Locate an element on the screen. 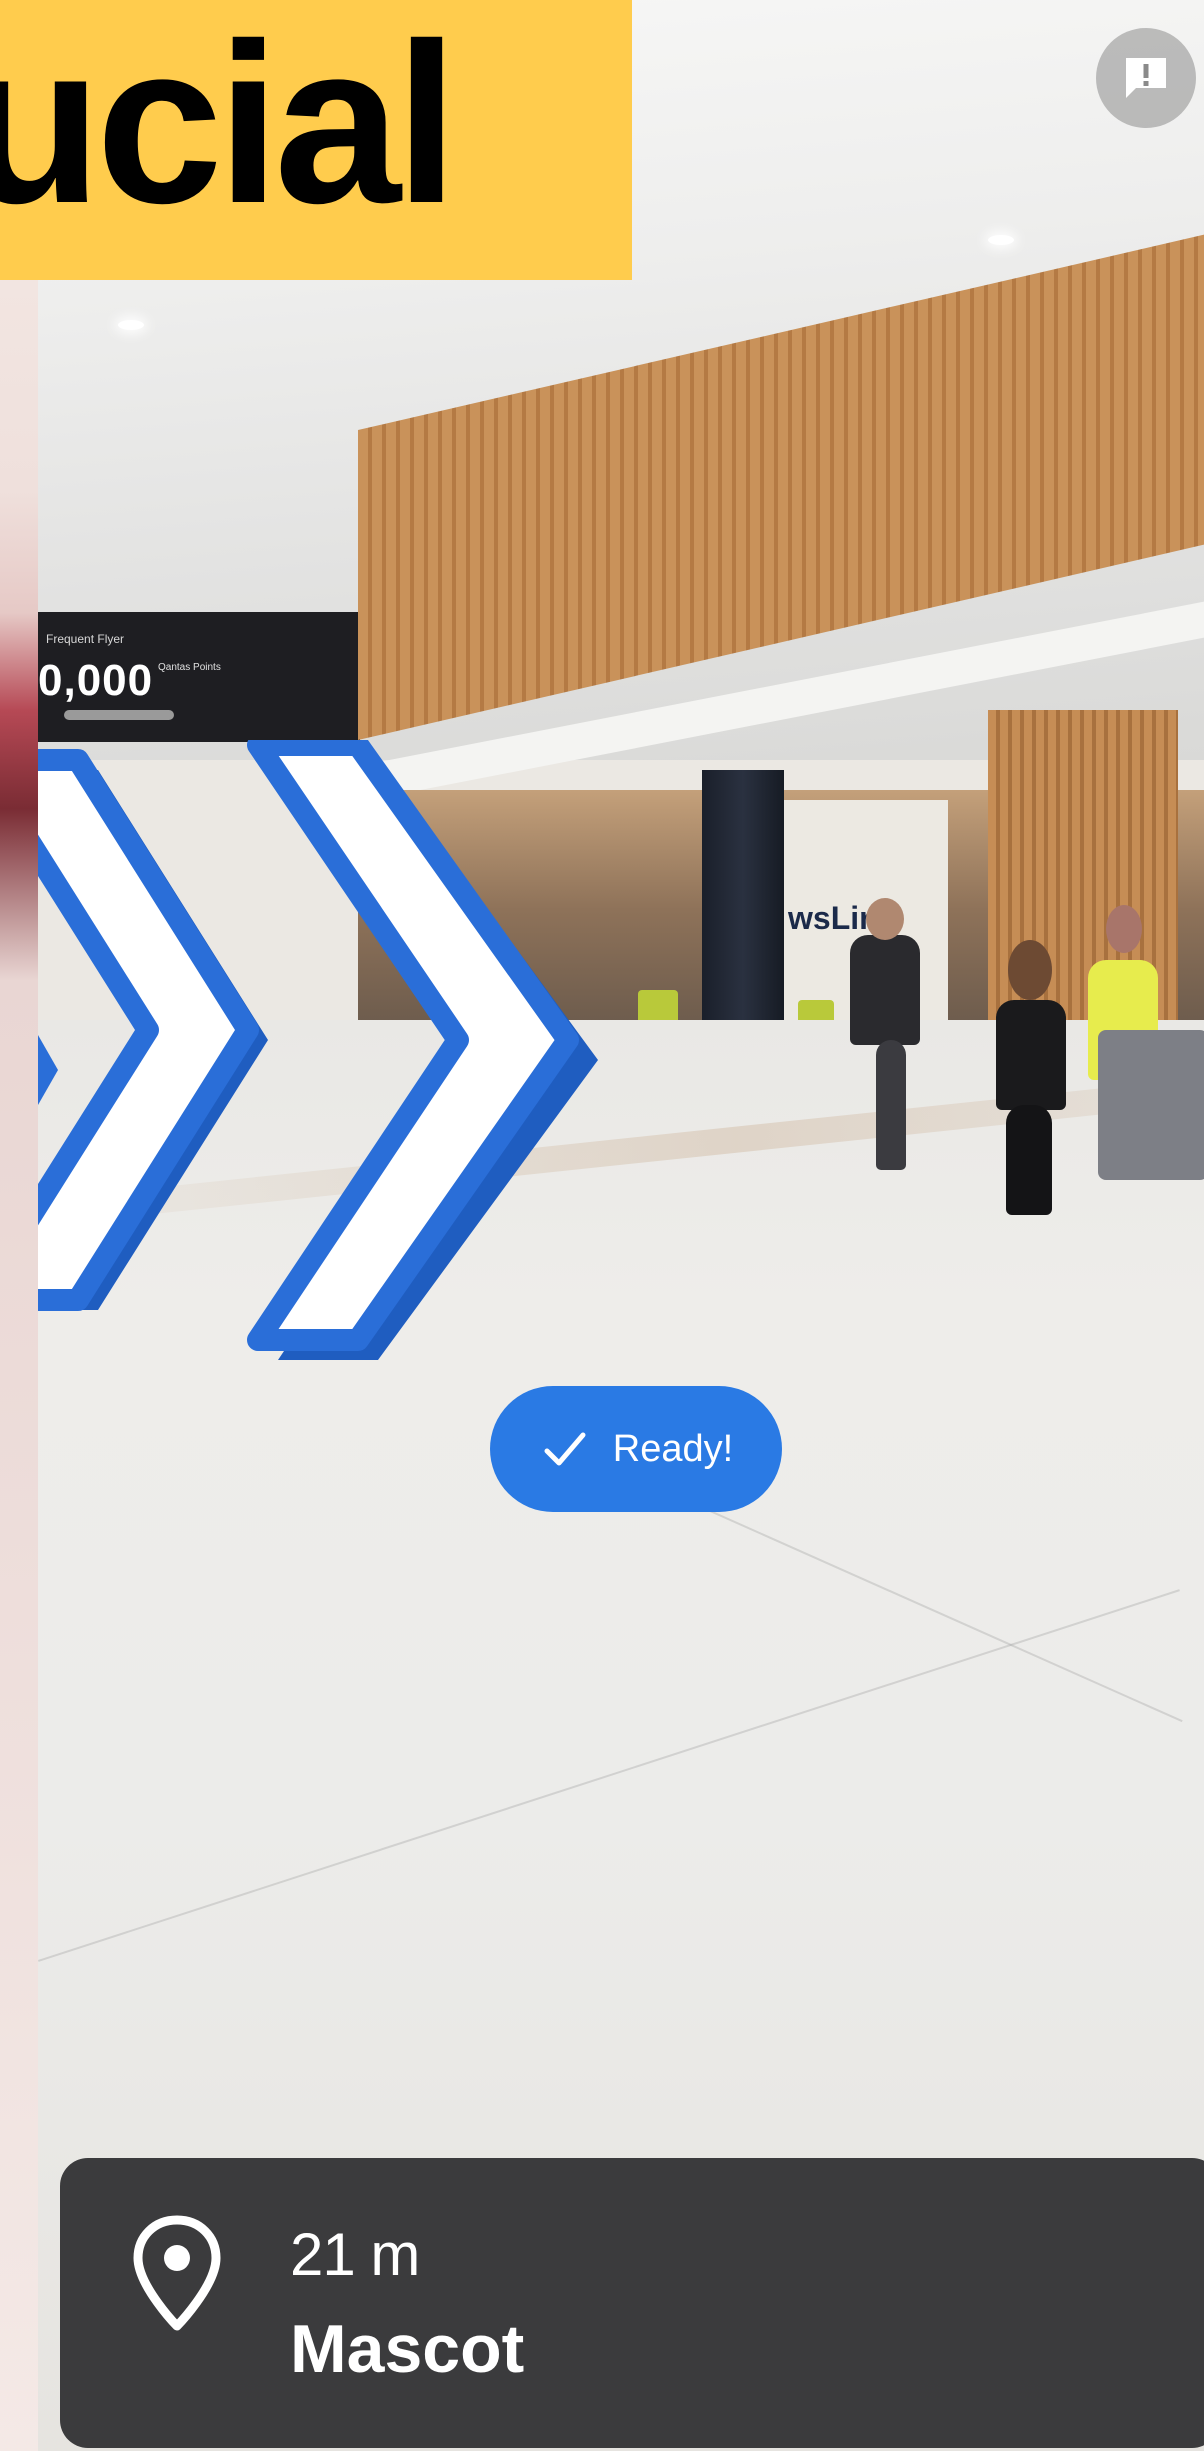 This screenshot has width=1204, height=2451. billboard-subtext: Qantas Points is located at coordinates (189, 667).